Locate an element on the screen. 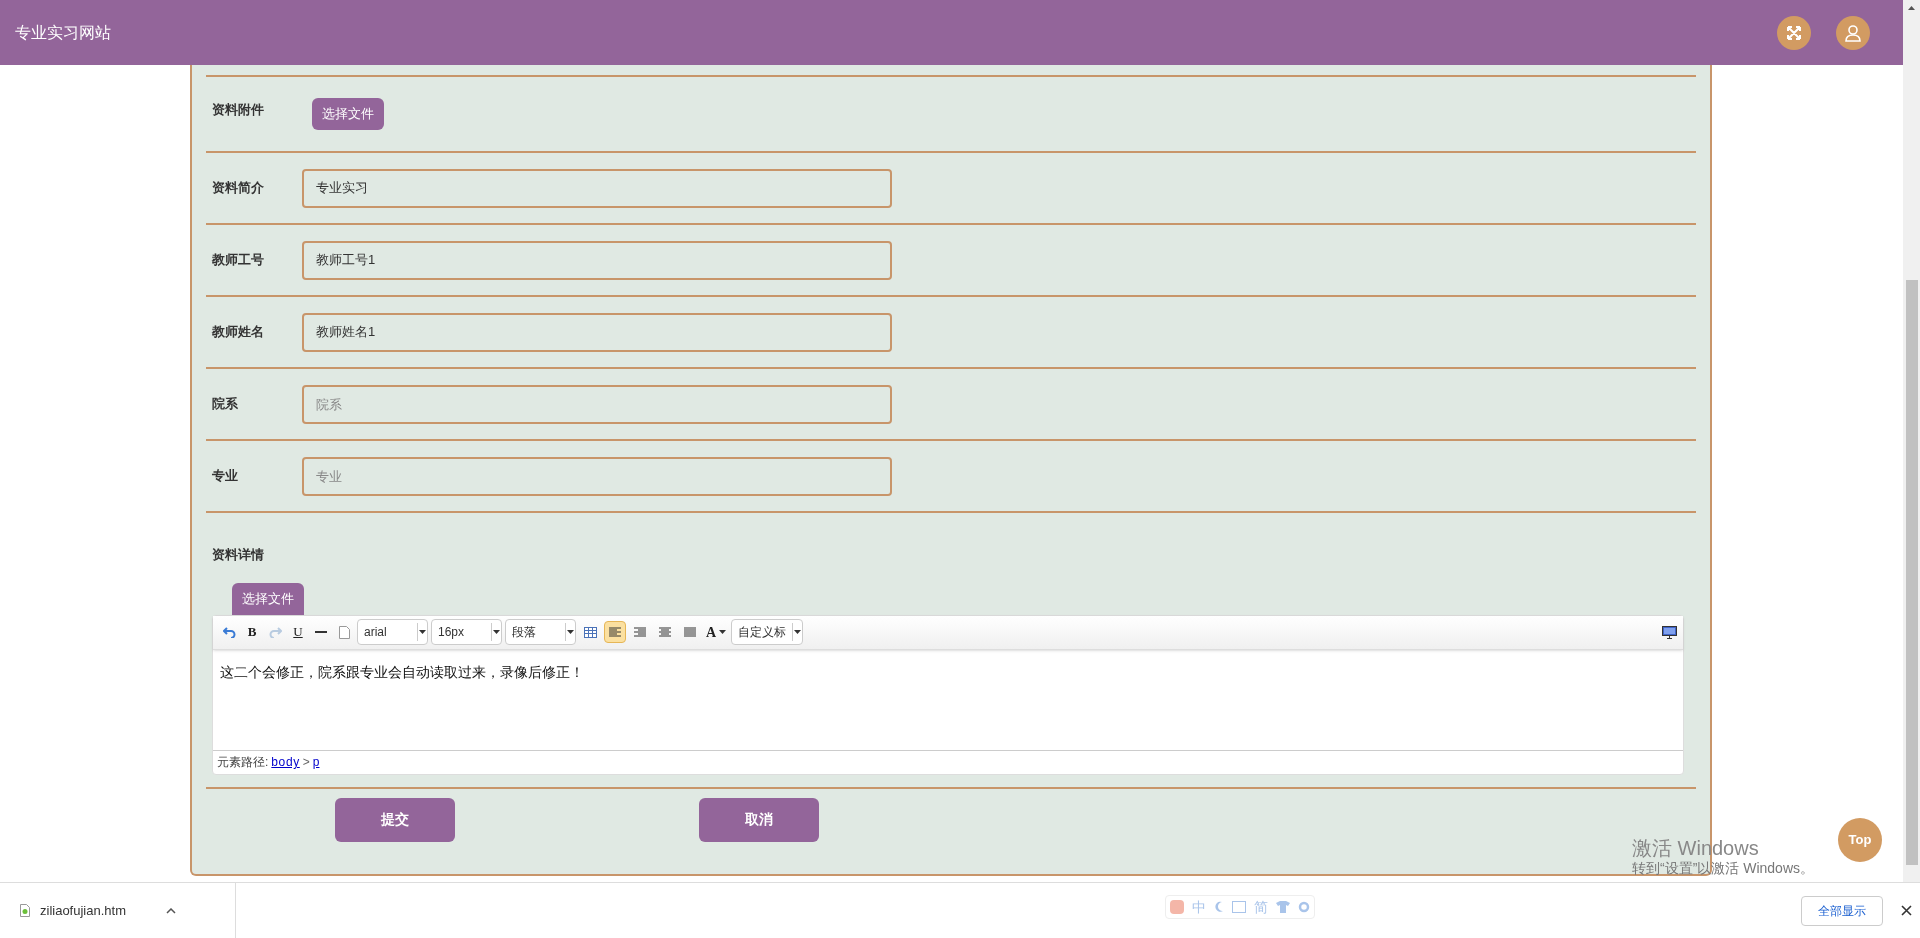 The image size is (1920, 938). field-label: 资料详情 is located at coordinates (238, 555).